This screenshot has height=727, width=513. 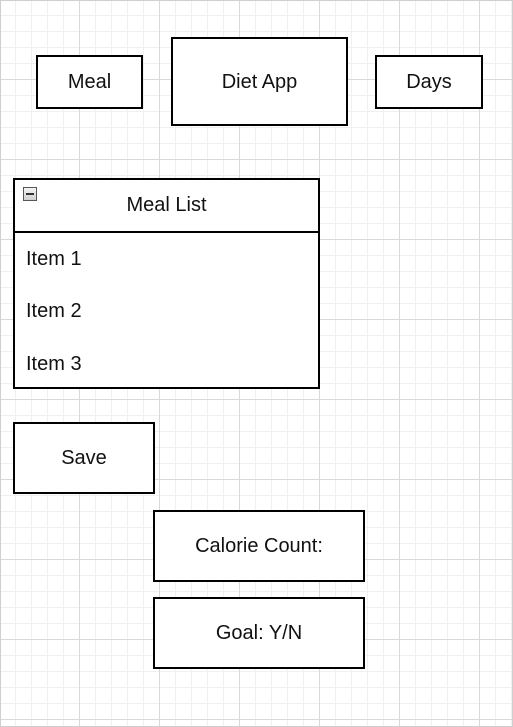 What do you see at coordinates (54, 363) in the screenshot?
I see `list-item-label: Item 3` at bounding box center [54, 363].